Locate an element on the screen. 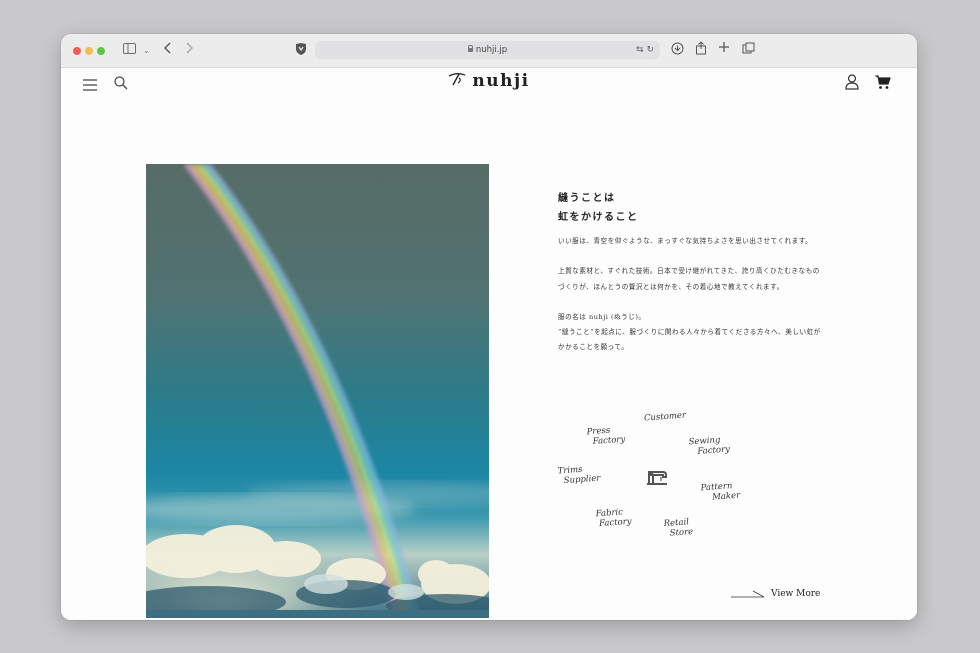 Image resolution: width=980 pixels, height=653 pixels. close-window-button is located at coordinates (77, 51).